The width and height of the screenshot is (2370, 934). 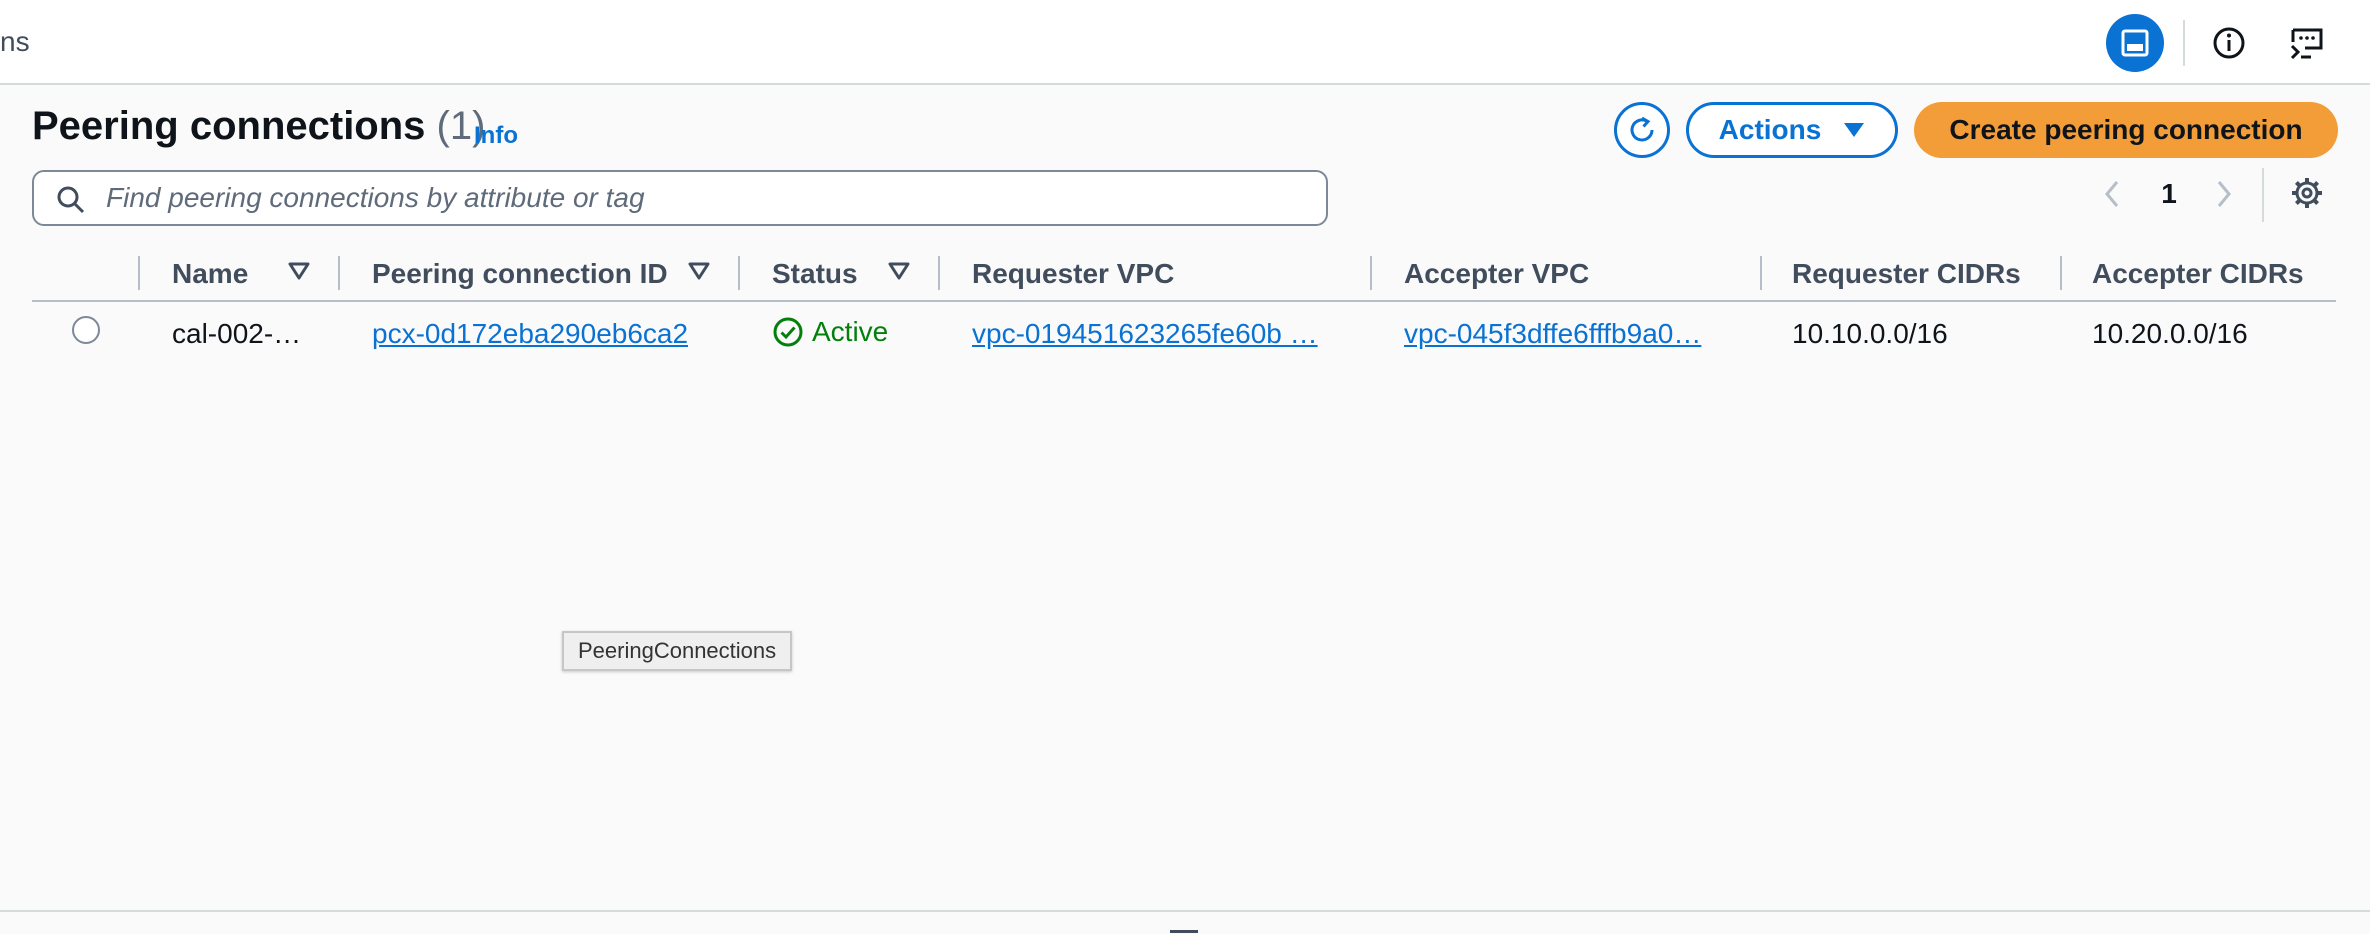 What do you see at coordinates (850, 331) in the screenshot?
I see `status-text: Active` at bounding box center [850, 331].